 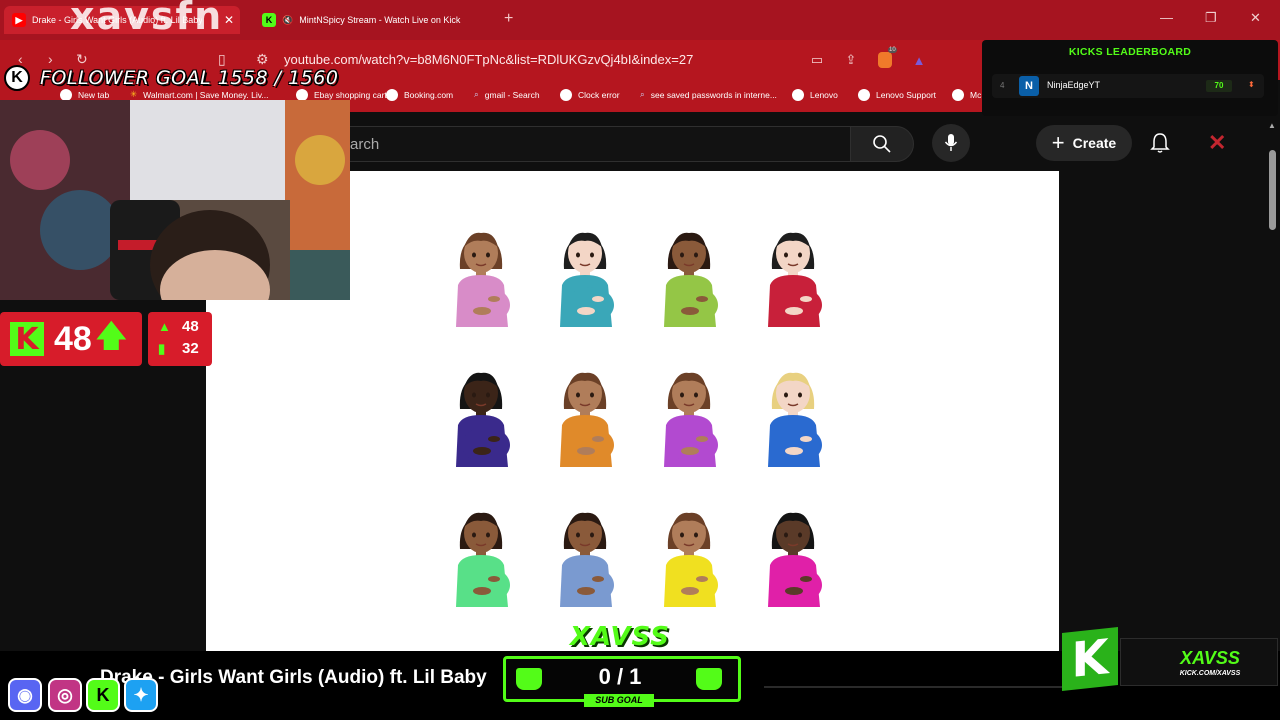 I want to click on plus-icon: +, so click(x=1058, y=142).